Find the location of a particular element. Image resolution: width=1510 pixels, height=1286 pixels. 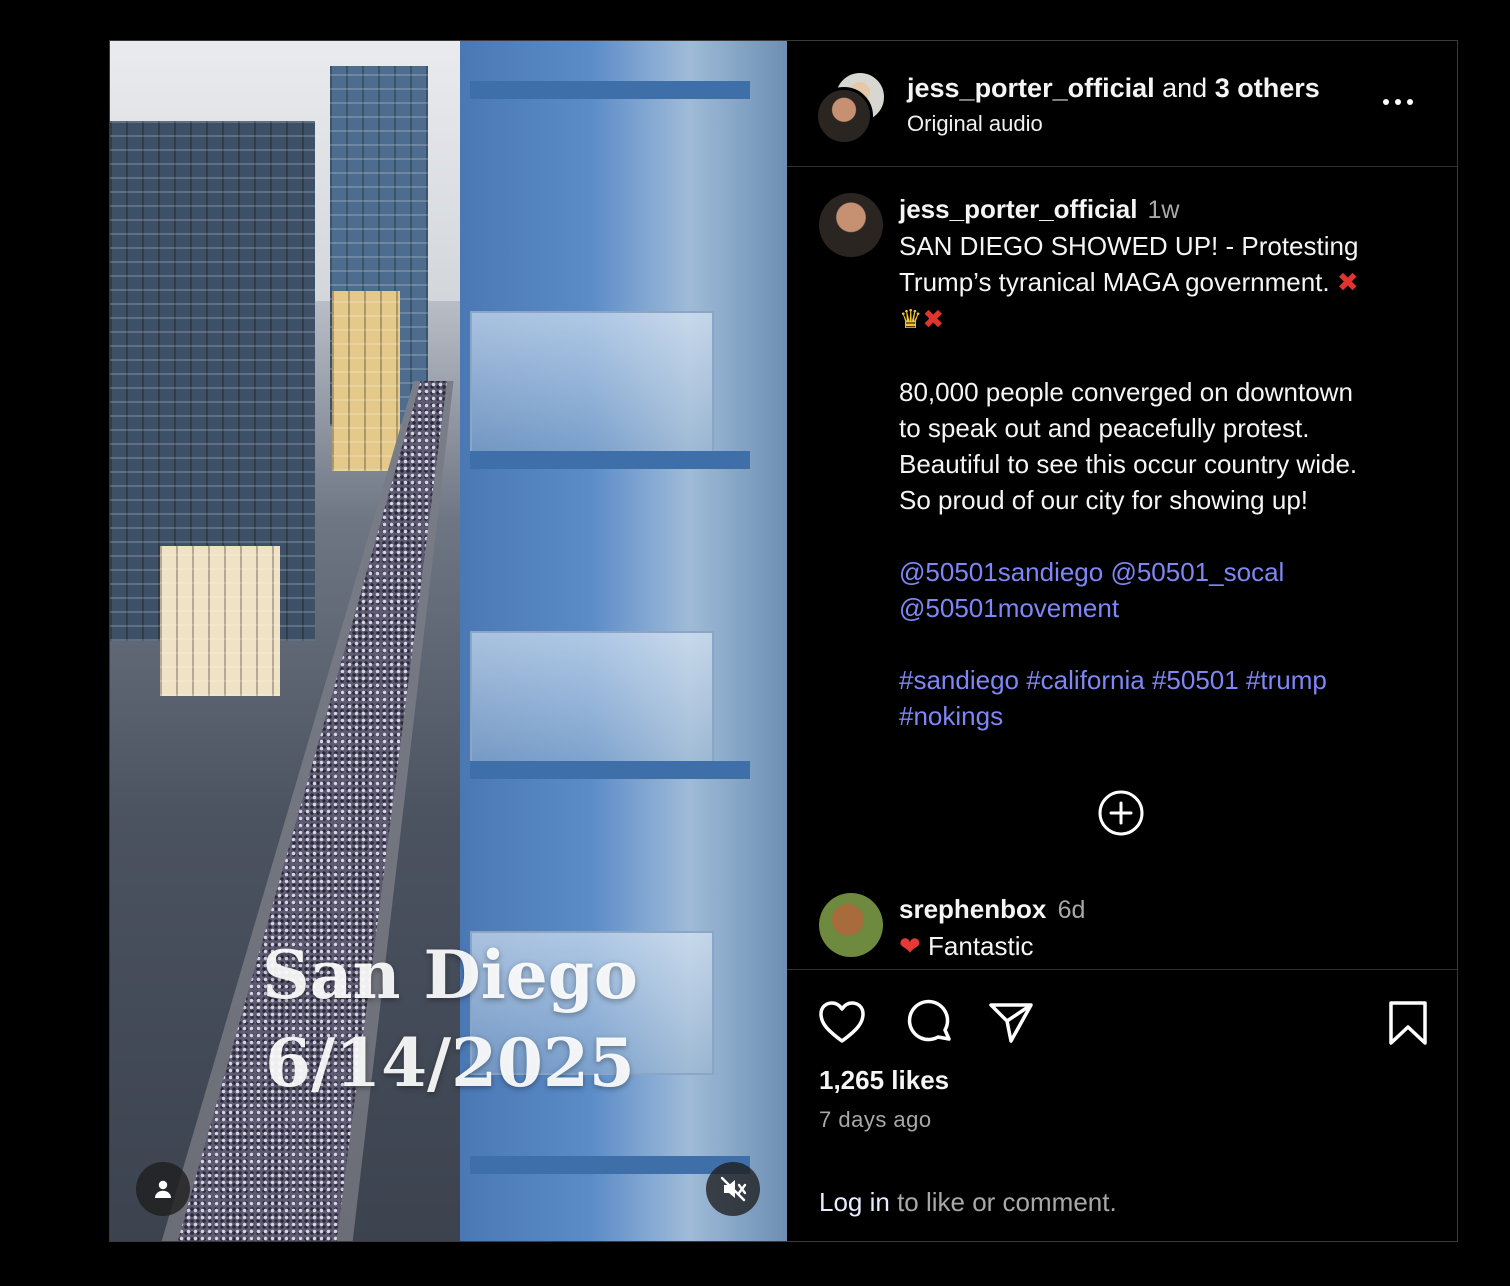

caption-line: So proud of our city for showing up! is located at coordinates (1104, 500).